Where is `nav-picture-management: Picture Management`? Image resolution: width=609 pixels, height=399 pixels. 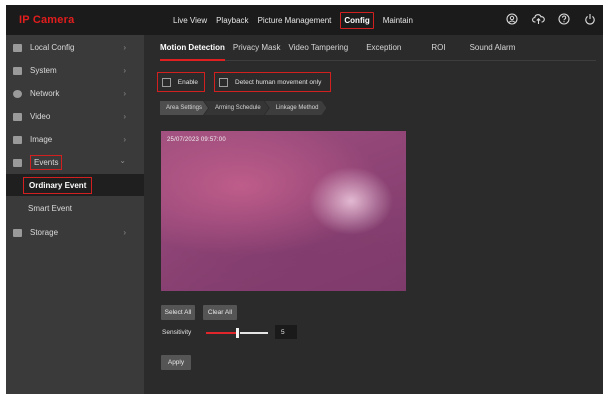 nav-picture-management: Picture Management is located at coordinates (295, 20).